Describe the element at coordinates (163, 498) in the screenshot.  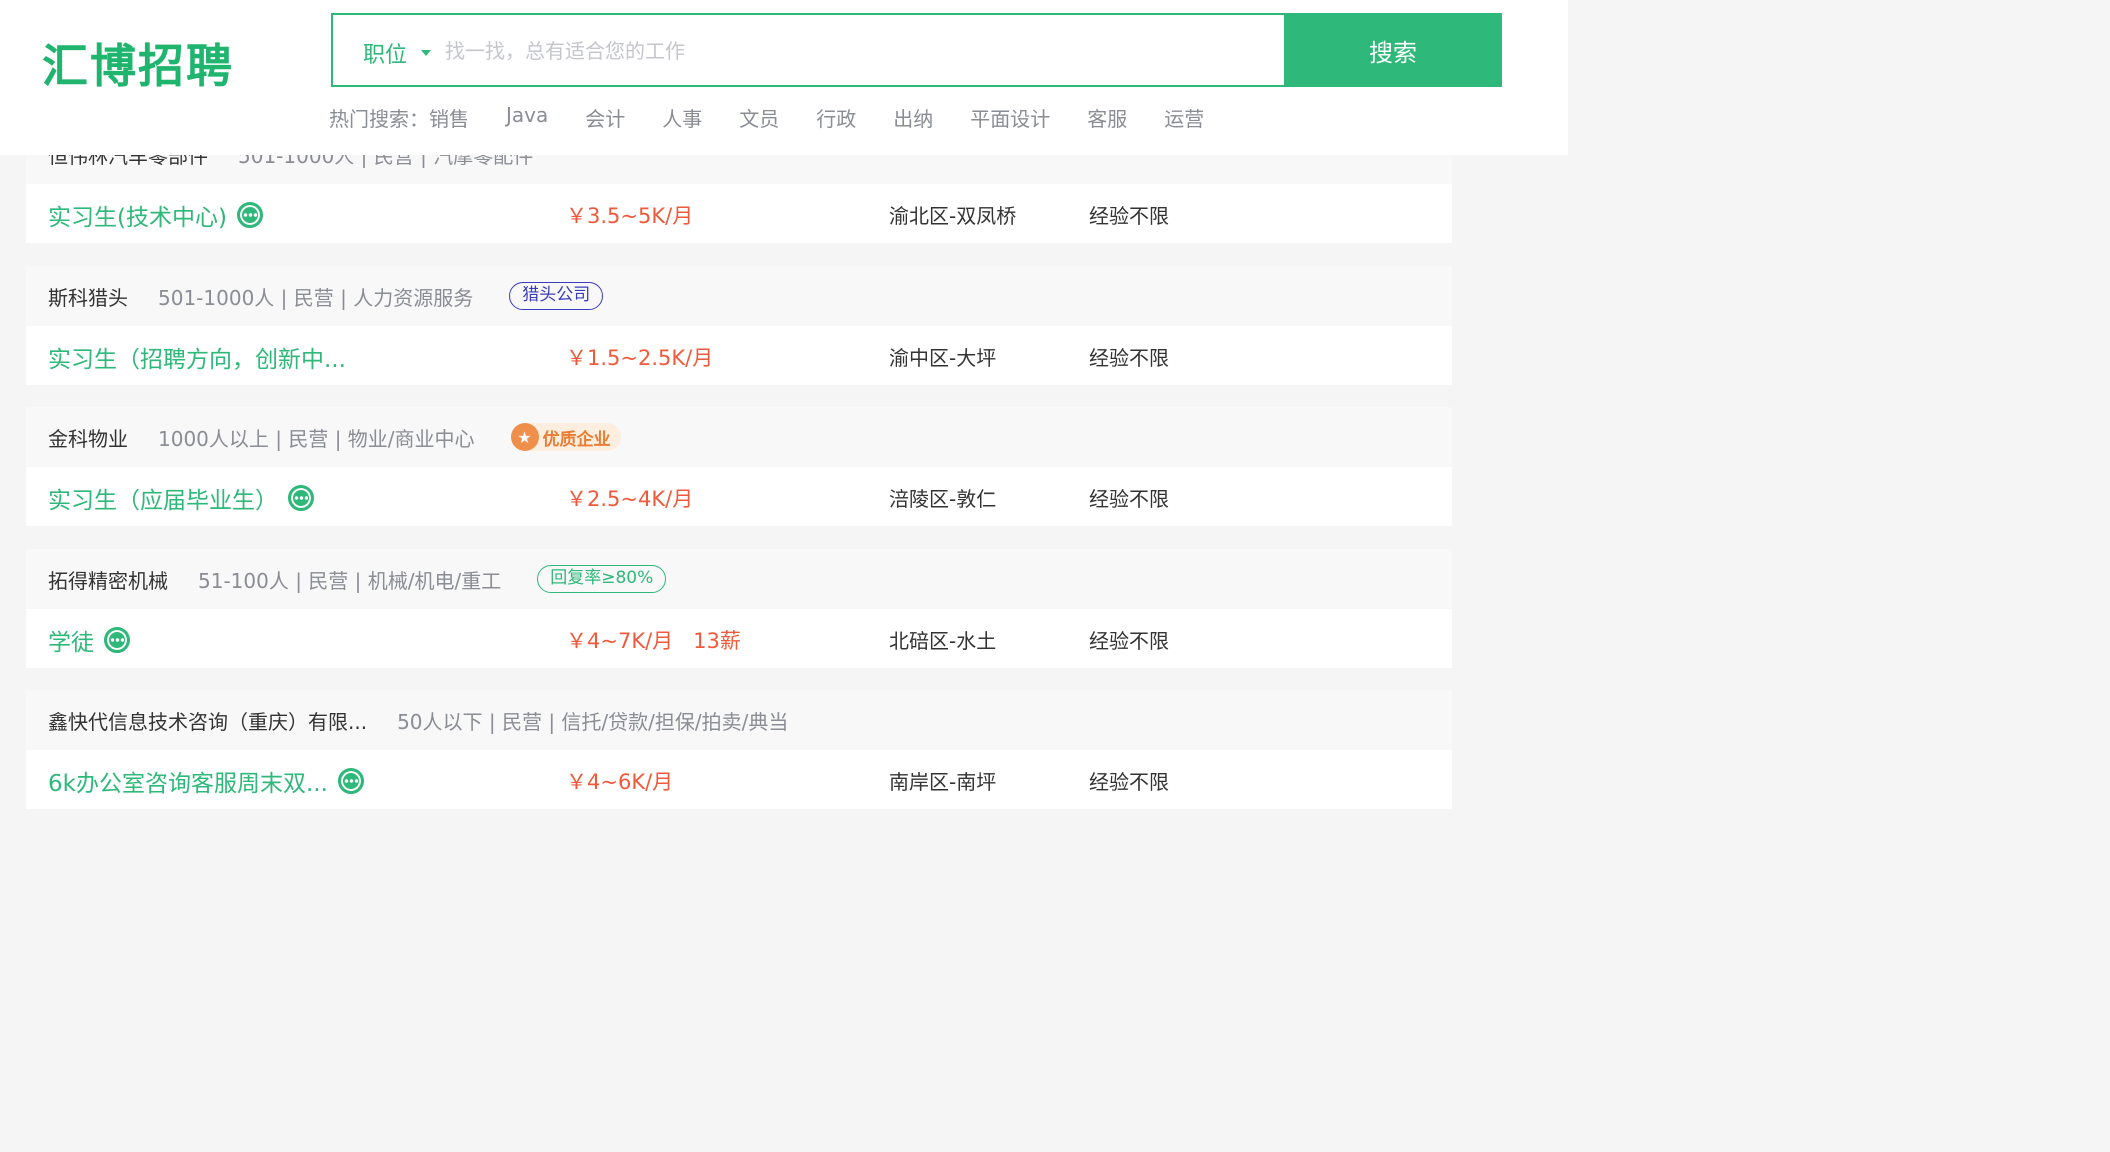
I see `job-title-text: 实习生（应届毕业生）` at that location.